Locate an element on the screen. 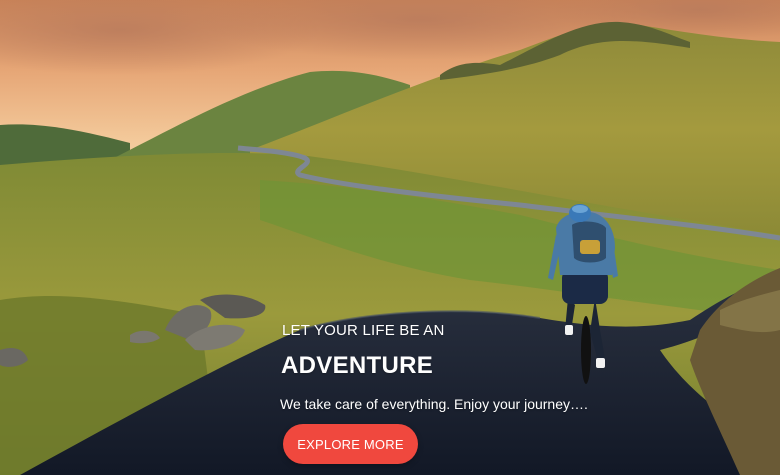 The height and width of the screenshot is (475, 780). hero-tagline: LET YOUR LIFE BE AN is located at coordinates (363, 330).